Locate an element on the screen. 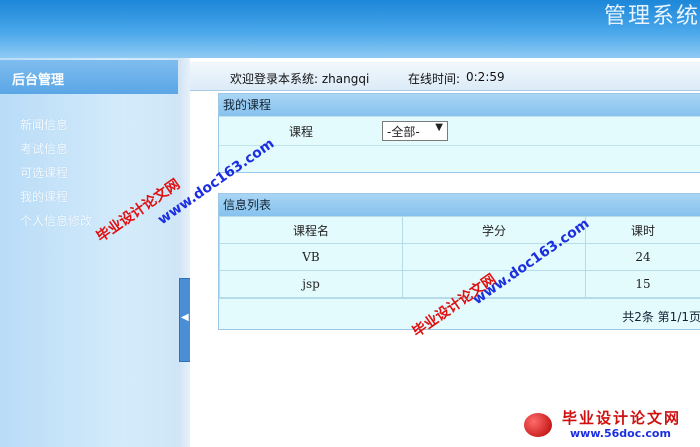 The image size is (700, 447). welcome-bar: 欢迎登录本系统: zhangqi 在线时间: 0:2:59 is located at coordinates (445, 76).